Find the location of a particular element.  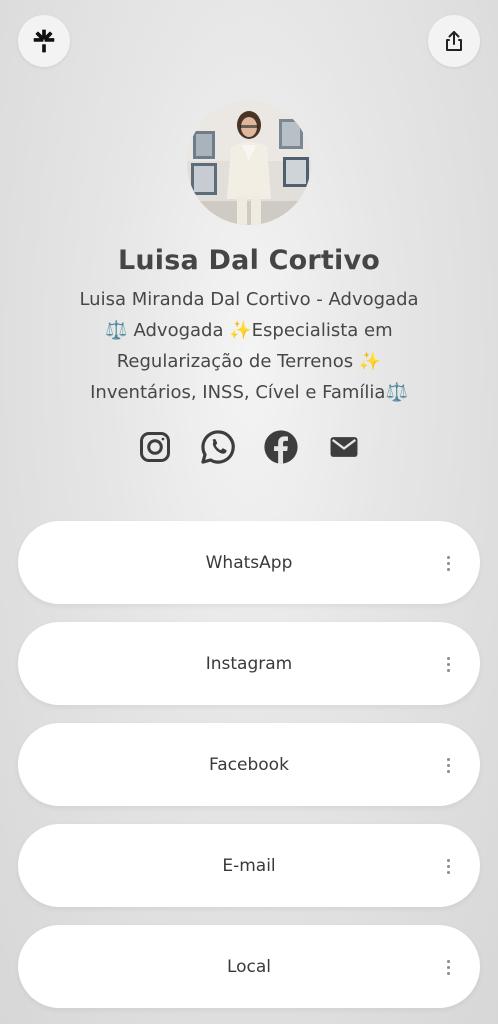

share-icon is located at coordinates (454, 41).